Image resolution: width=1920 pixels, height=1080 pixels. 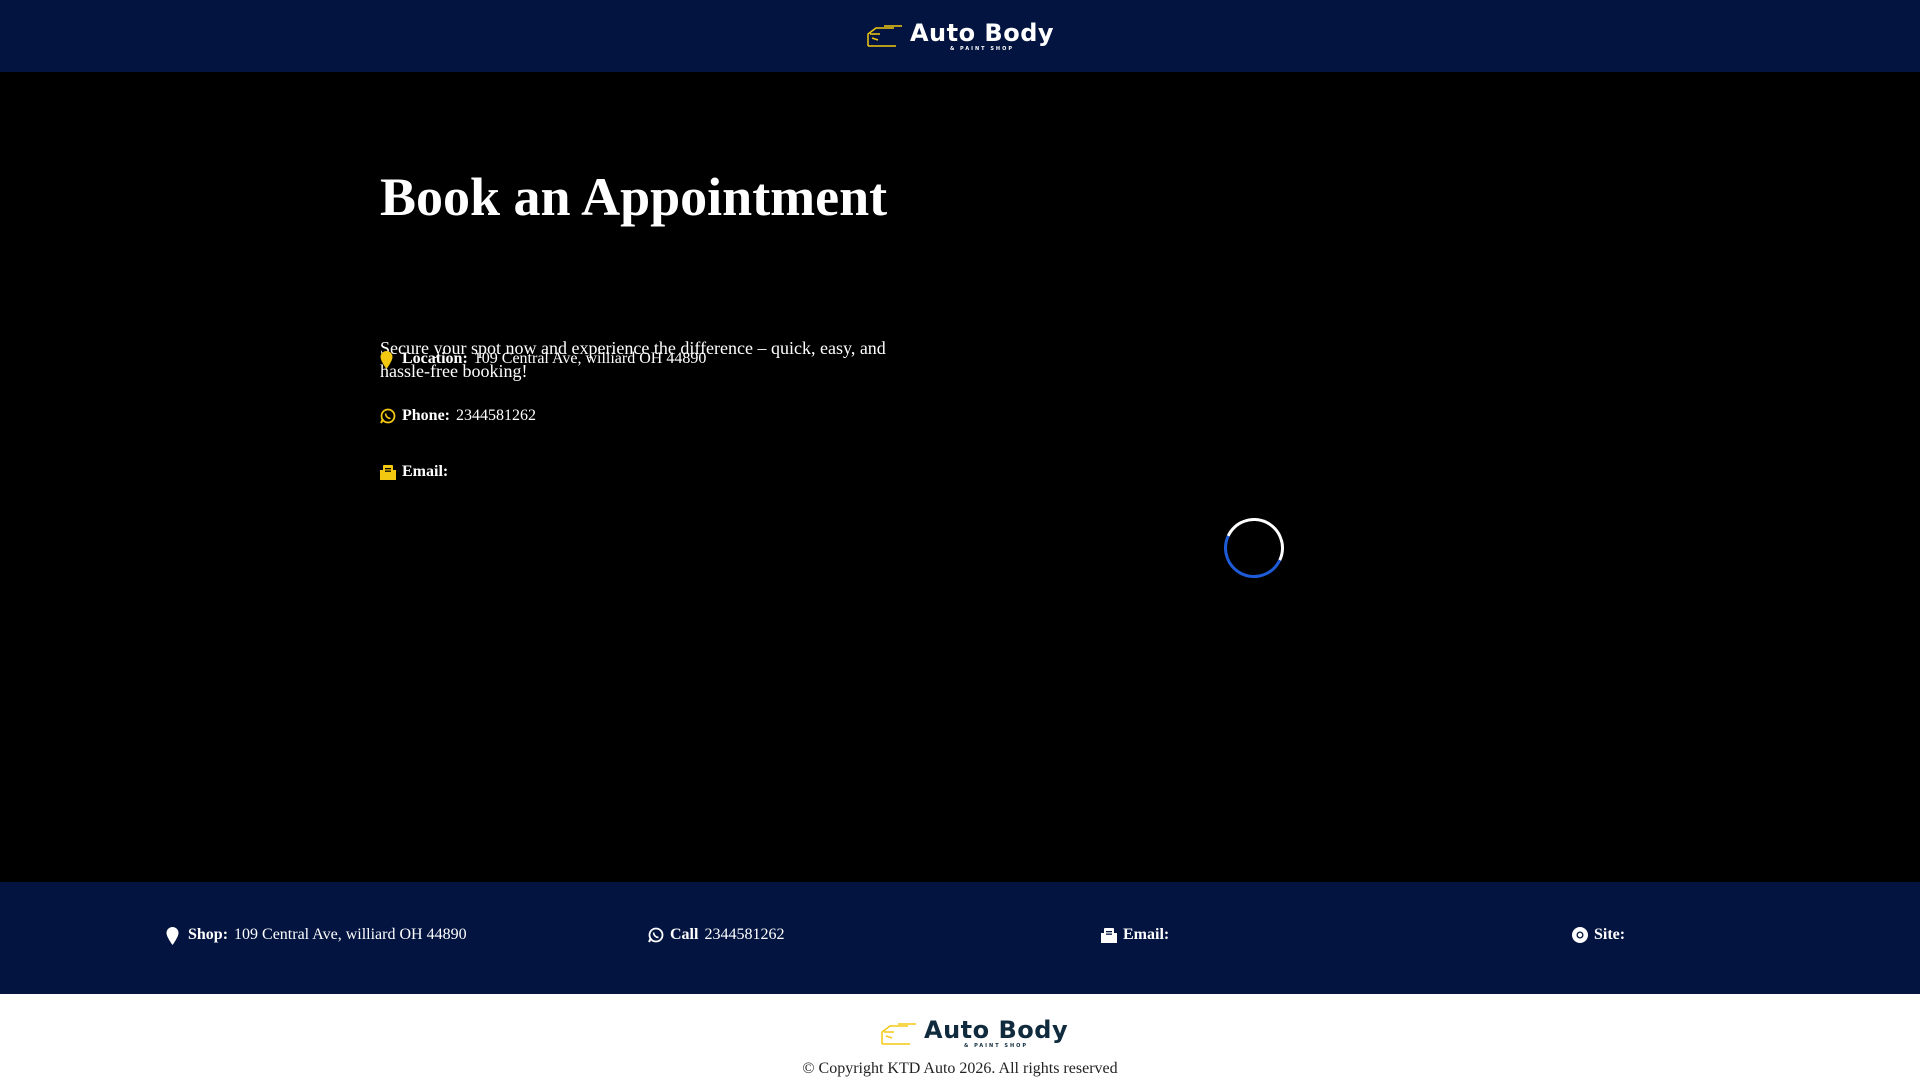 I want to click on phone-label: Phone:, so click(x=426, y=415).